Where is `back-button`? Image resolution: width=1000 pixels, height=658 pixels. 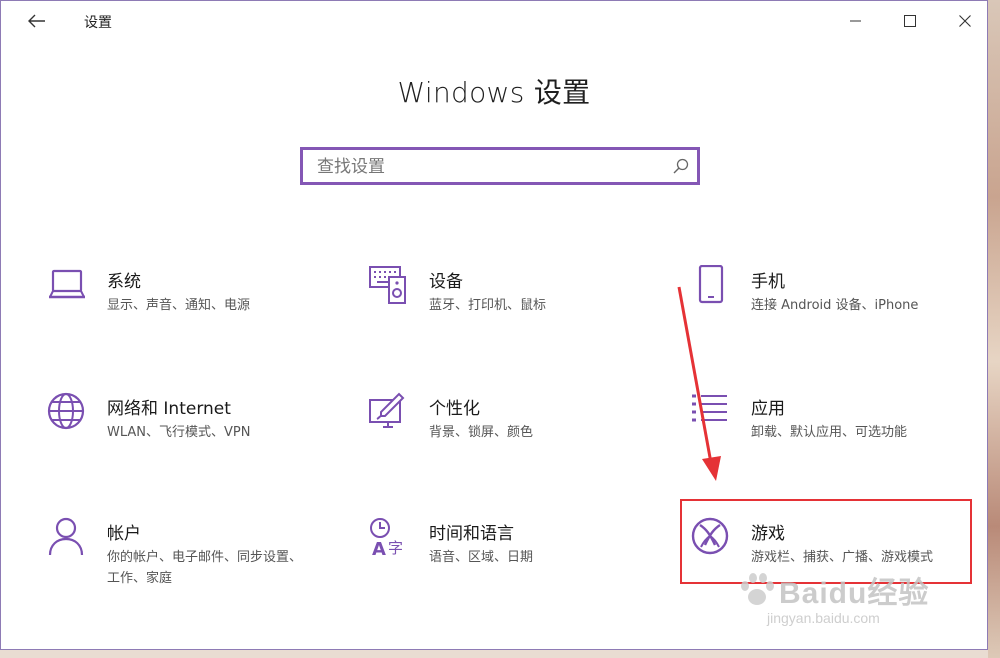 back-button is located at coordinates (37, 21).